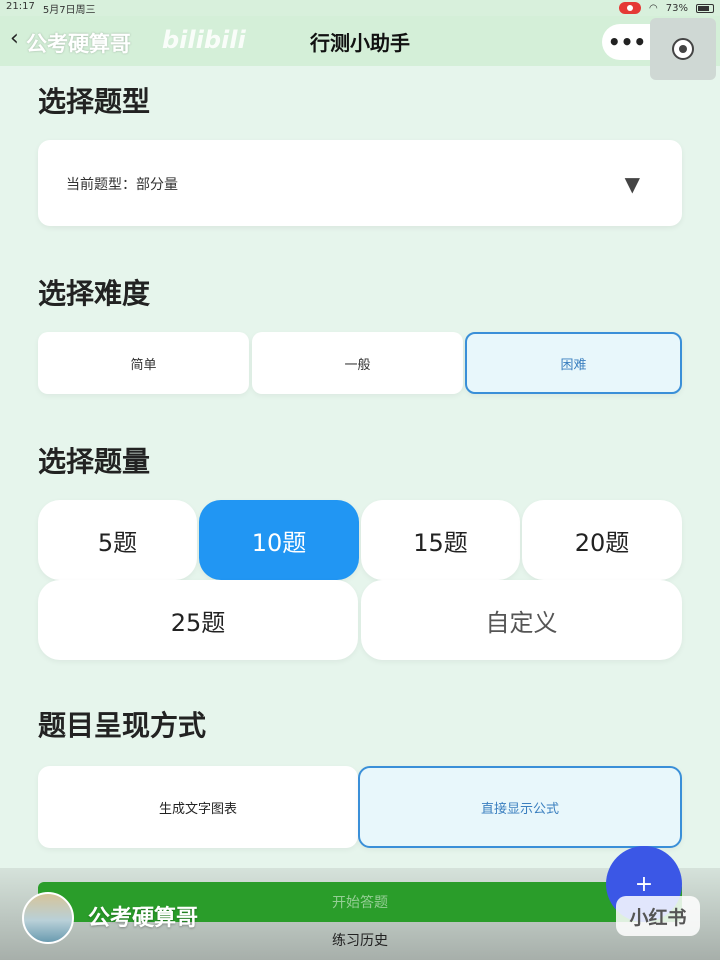 This screenshot has width=720, height=960. I want to click on difficulty-option-hard: 困难, so click(573, 363).